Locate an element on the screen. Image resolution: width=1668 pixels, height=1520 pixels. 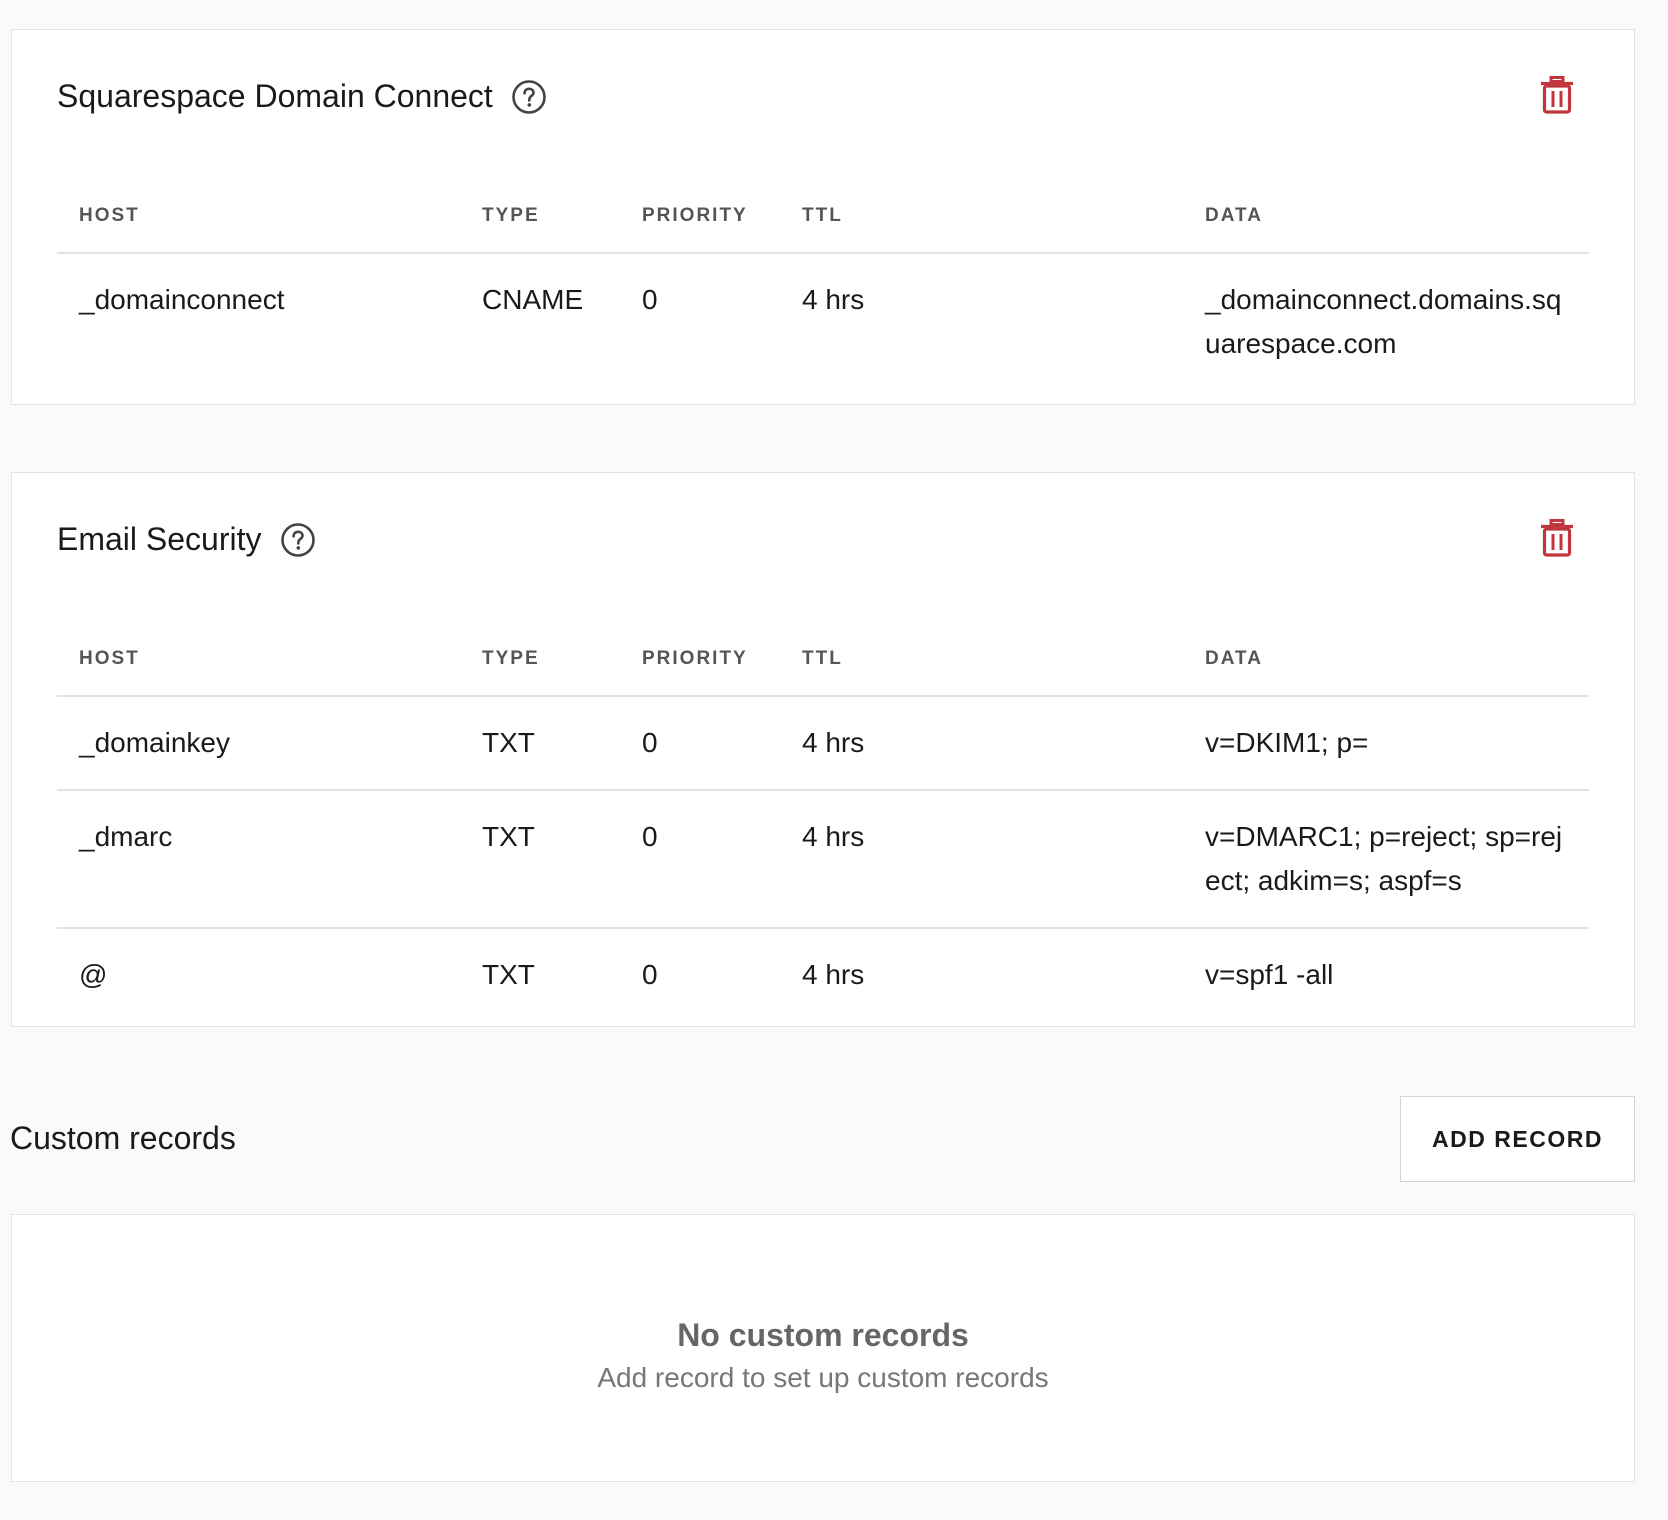
panel-title: Email Security is located at coordinates (186, 539).